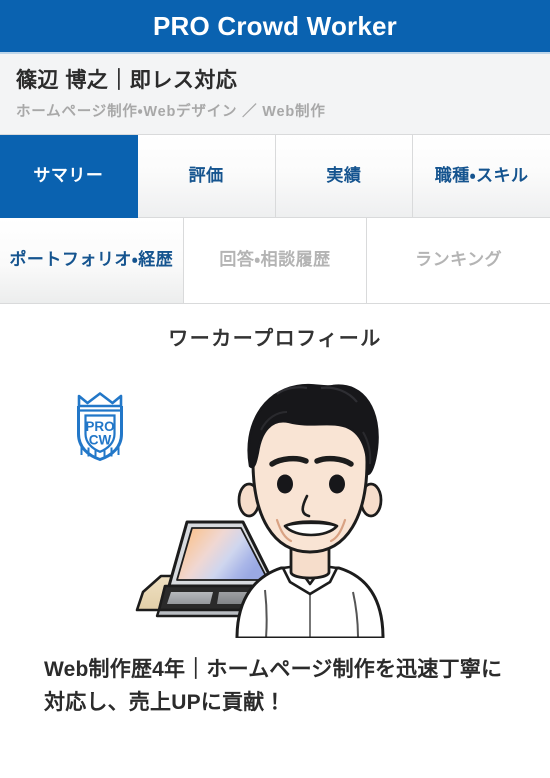 The image size is (550, 778). I want to click on tab-rating-label: 評価, so click(206, 175).